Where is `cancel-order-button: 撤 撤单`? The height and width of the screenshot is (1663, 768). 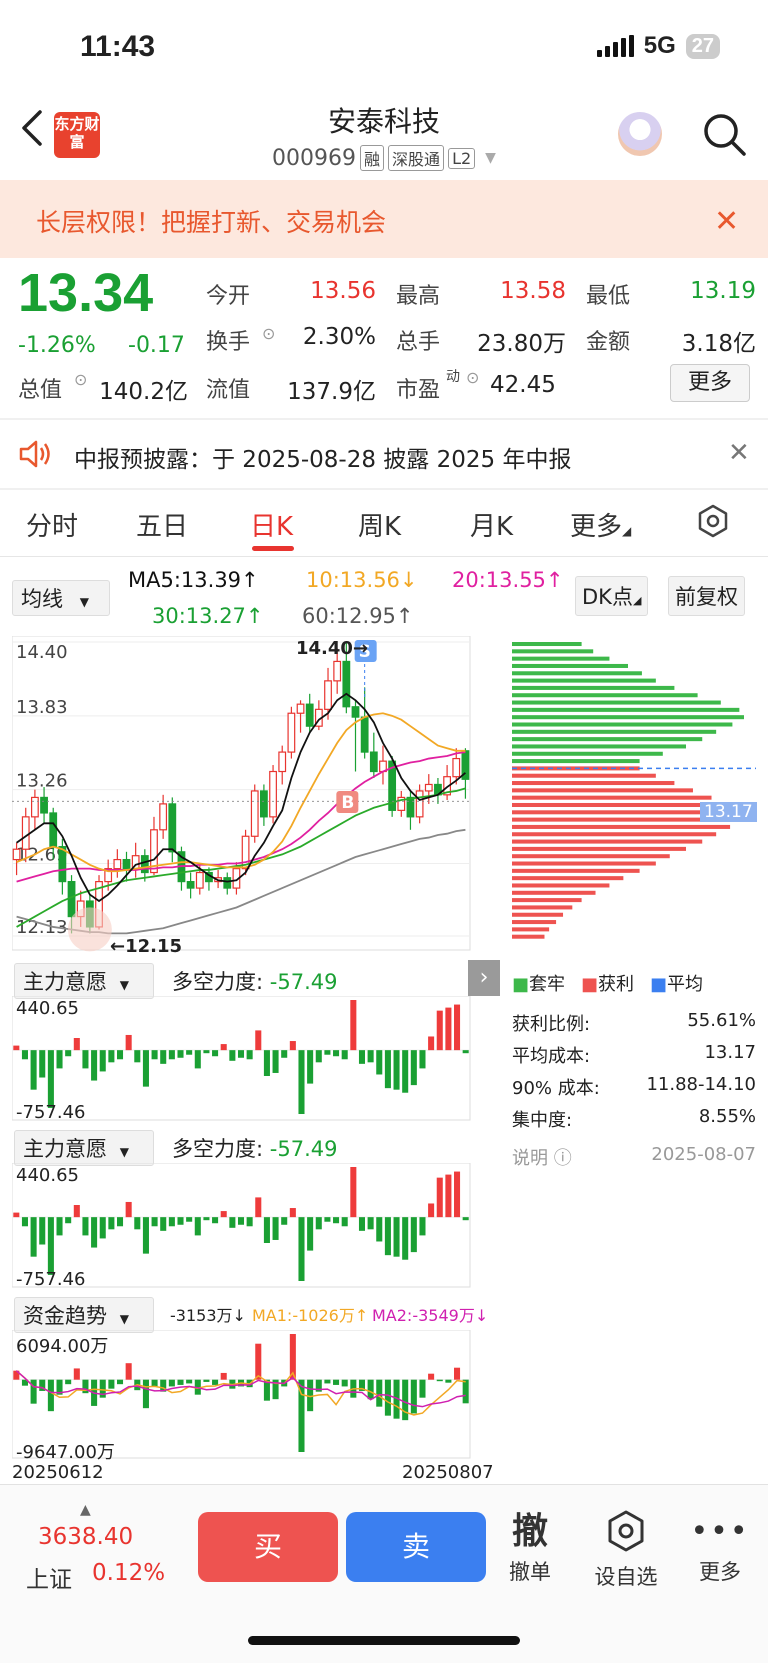 cancel-order-button: 撤 撤单 is located at coordinates (530, 1547).